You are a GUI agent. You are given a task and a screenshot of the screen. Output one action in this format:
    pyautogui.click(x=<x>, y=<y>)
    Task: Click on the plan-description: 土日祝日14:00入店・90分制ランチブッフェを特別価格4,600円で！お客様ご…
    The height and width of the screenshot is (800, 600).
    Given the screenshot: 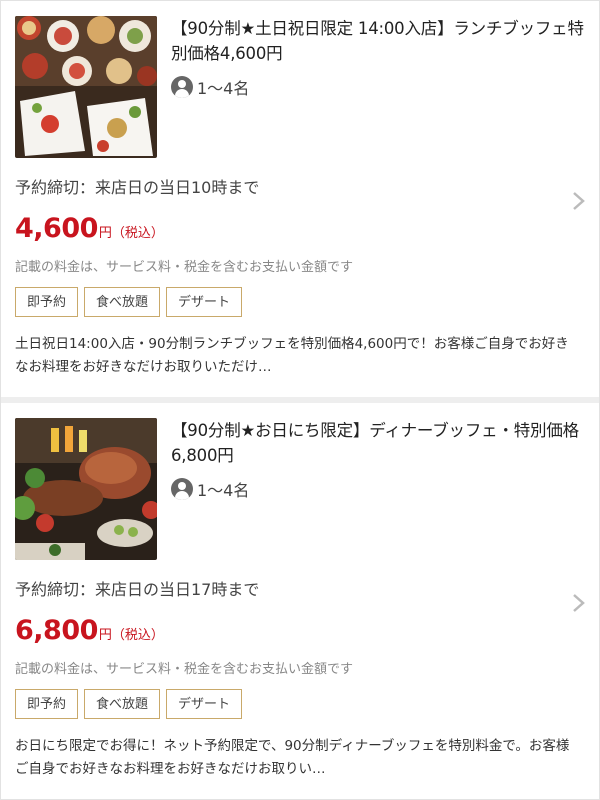 What is the action you would take?
    pyautogui.click(x=292, y=355)
    